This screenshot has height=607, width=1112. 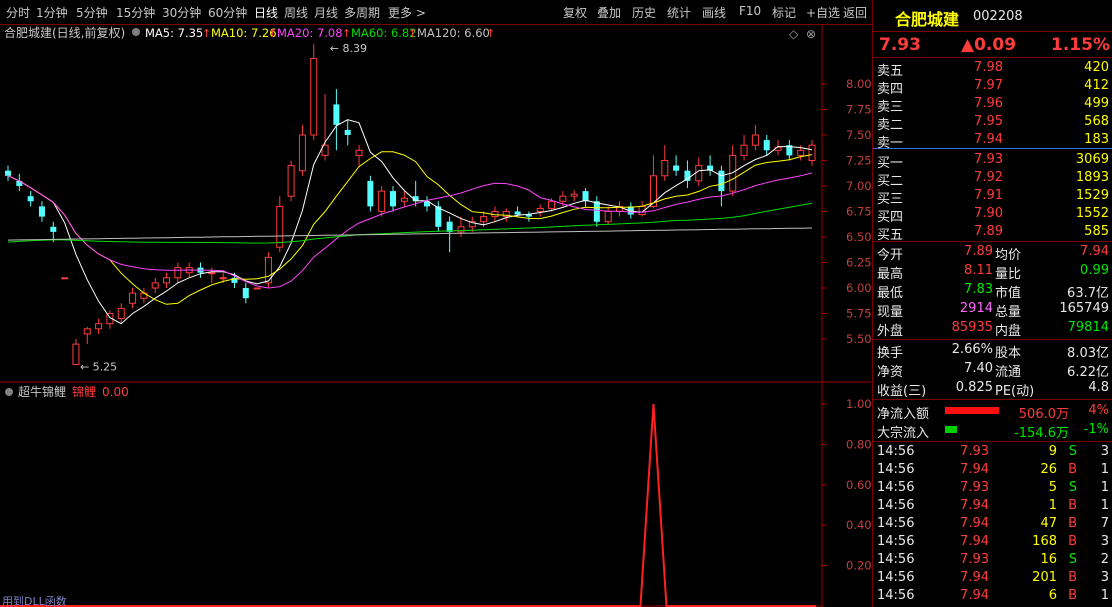 I want to click on toolbar-action-button: 画线, so click(x=714, y=12).